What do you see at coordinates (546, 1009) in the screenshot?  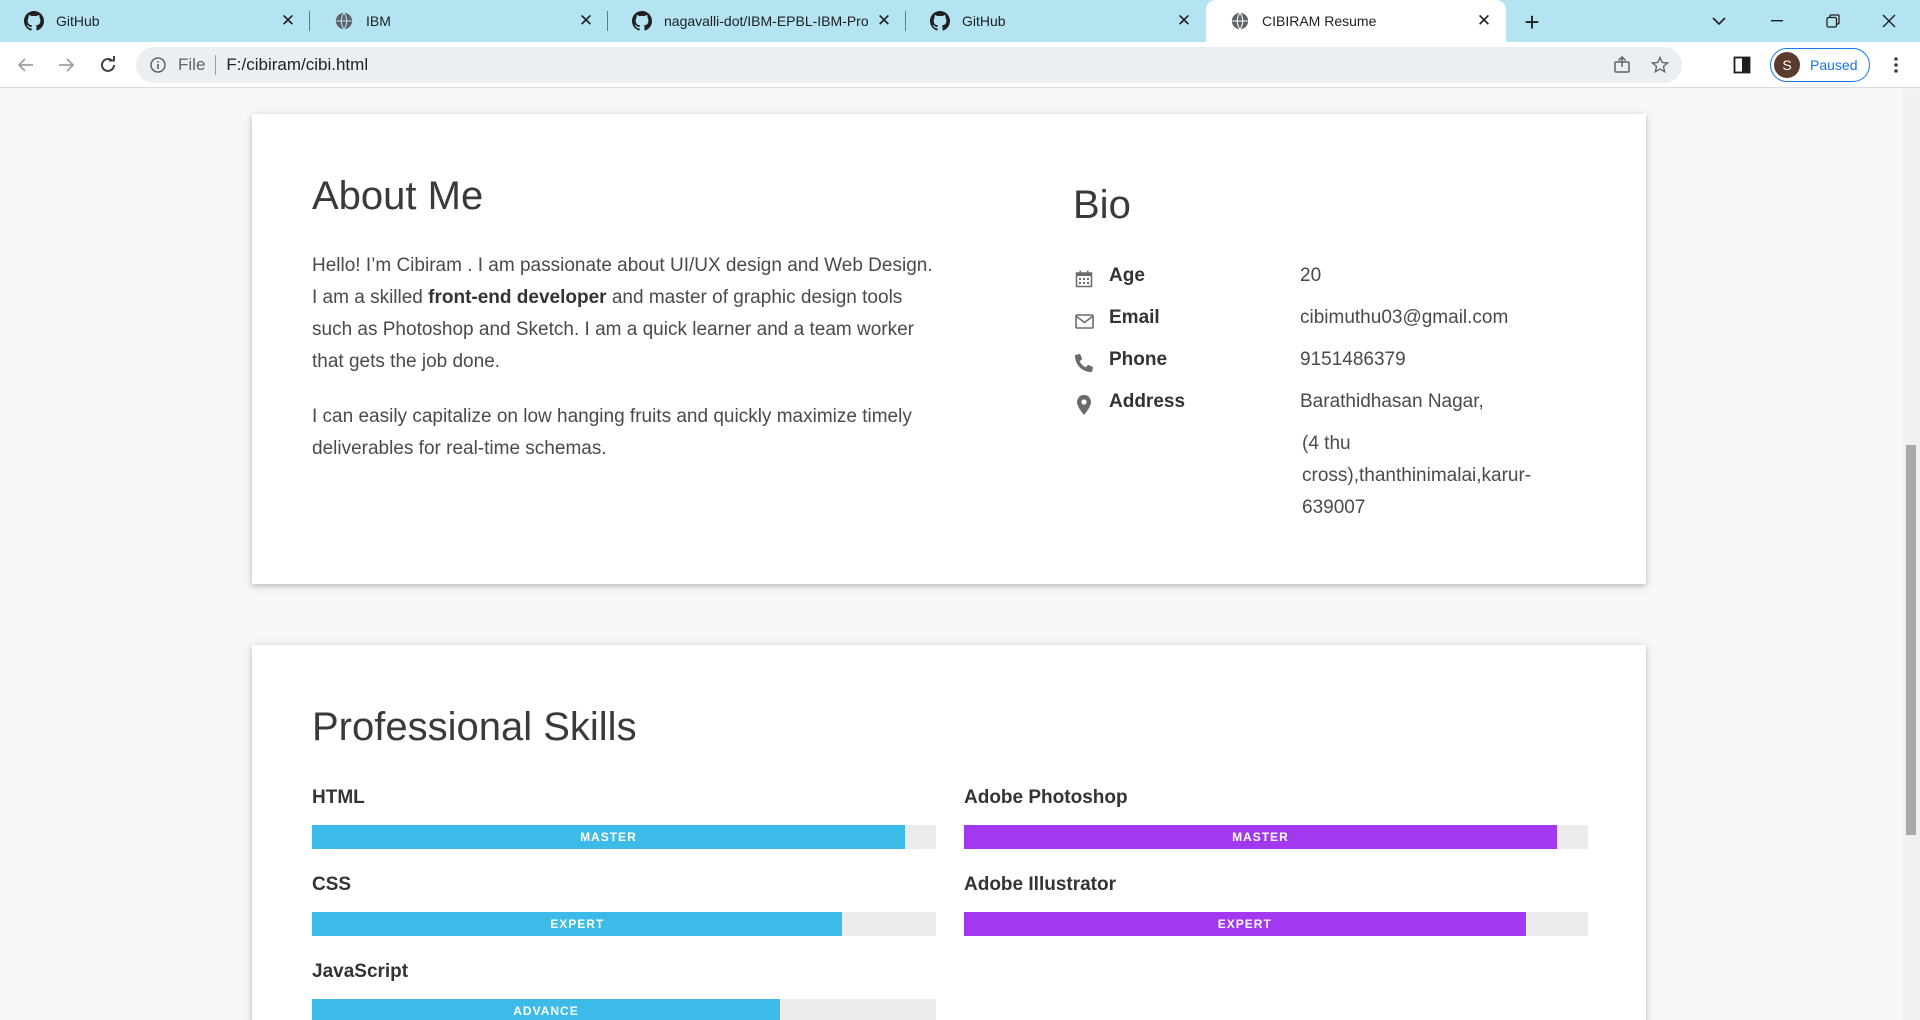 I see `skill-bar-fill: ADVANCE` at bounding box center [546, 1009].